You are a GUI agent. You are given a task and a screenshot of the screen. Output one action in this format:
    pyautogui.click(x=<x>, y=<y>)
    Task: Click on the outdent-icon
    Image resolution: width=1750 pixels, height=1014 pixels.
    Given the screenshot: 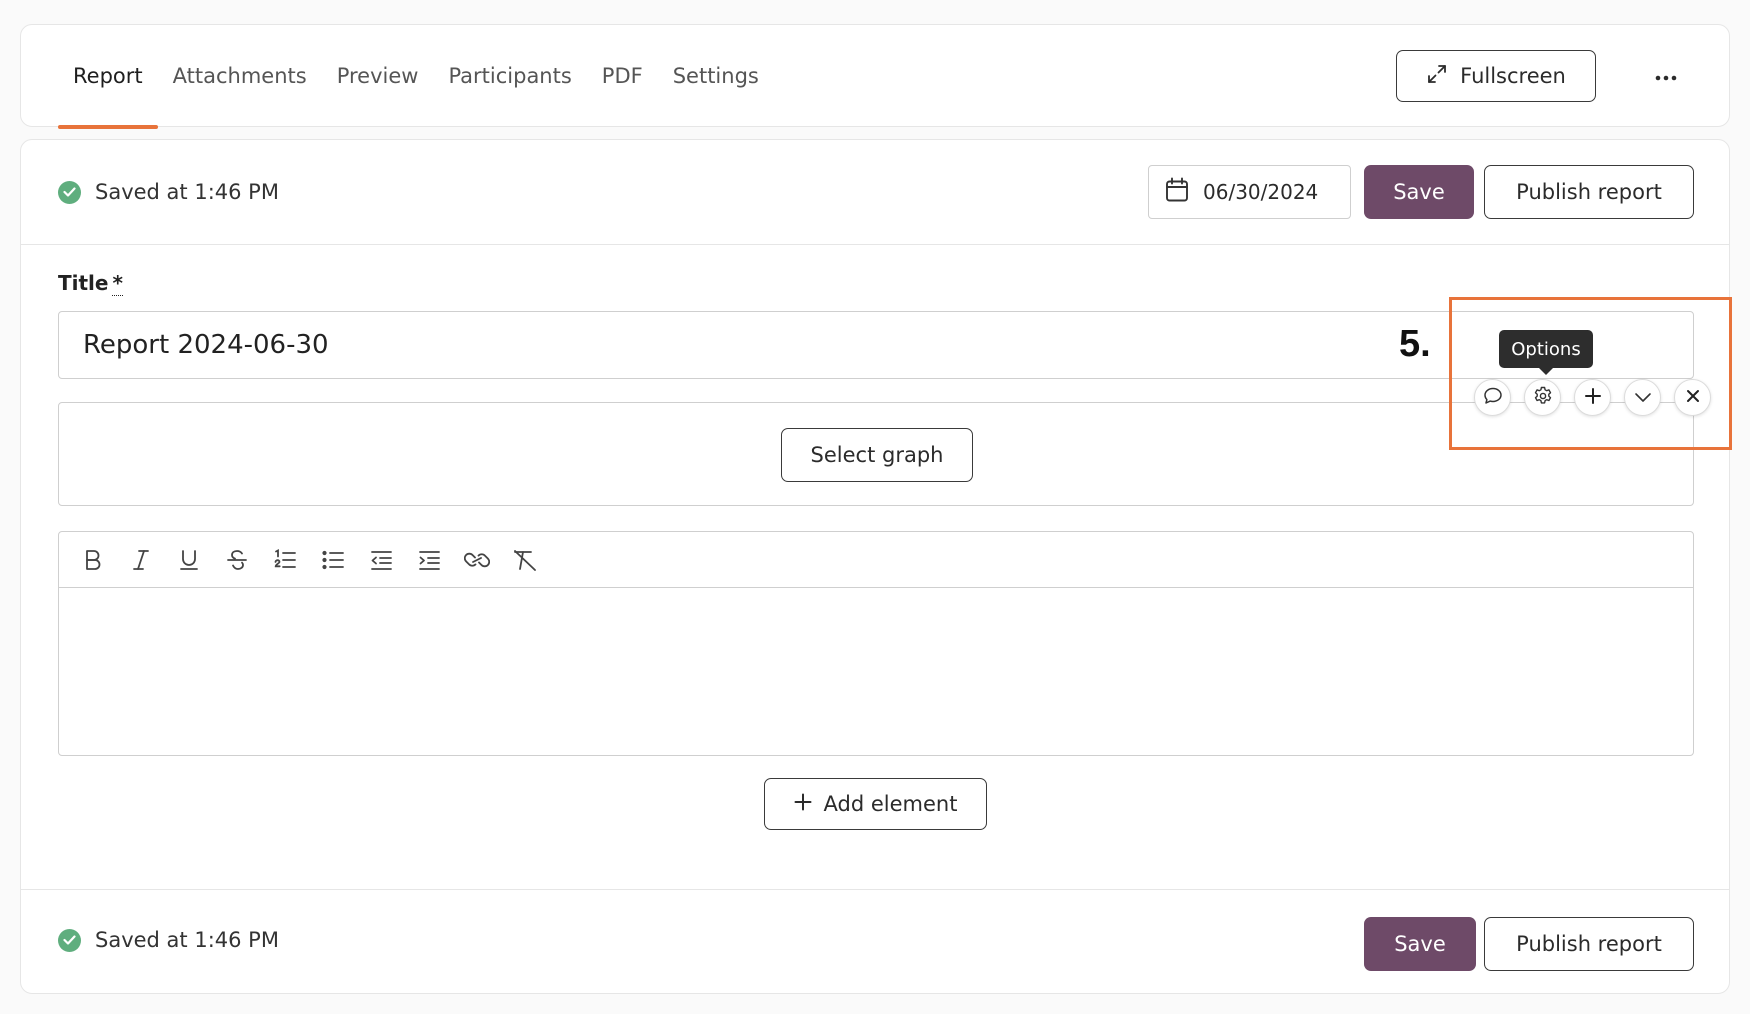 What is the action you would take?
    pyautogui.click(x=381, y=560)
    